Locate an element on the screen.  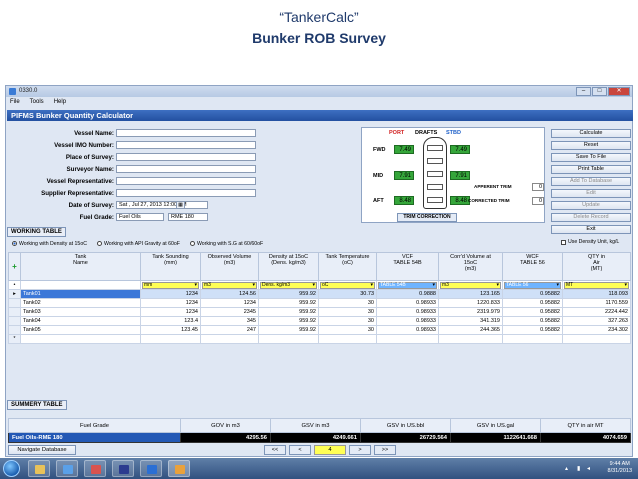
volume-unit-select: m3 is located at coordinates (229, 285).